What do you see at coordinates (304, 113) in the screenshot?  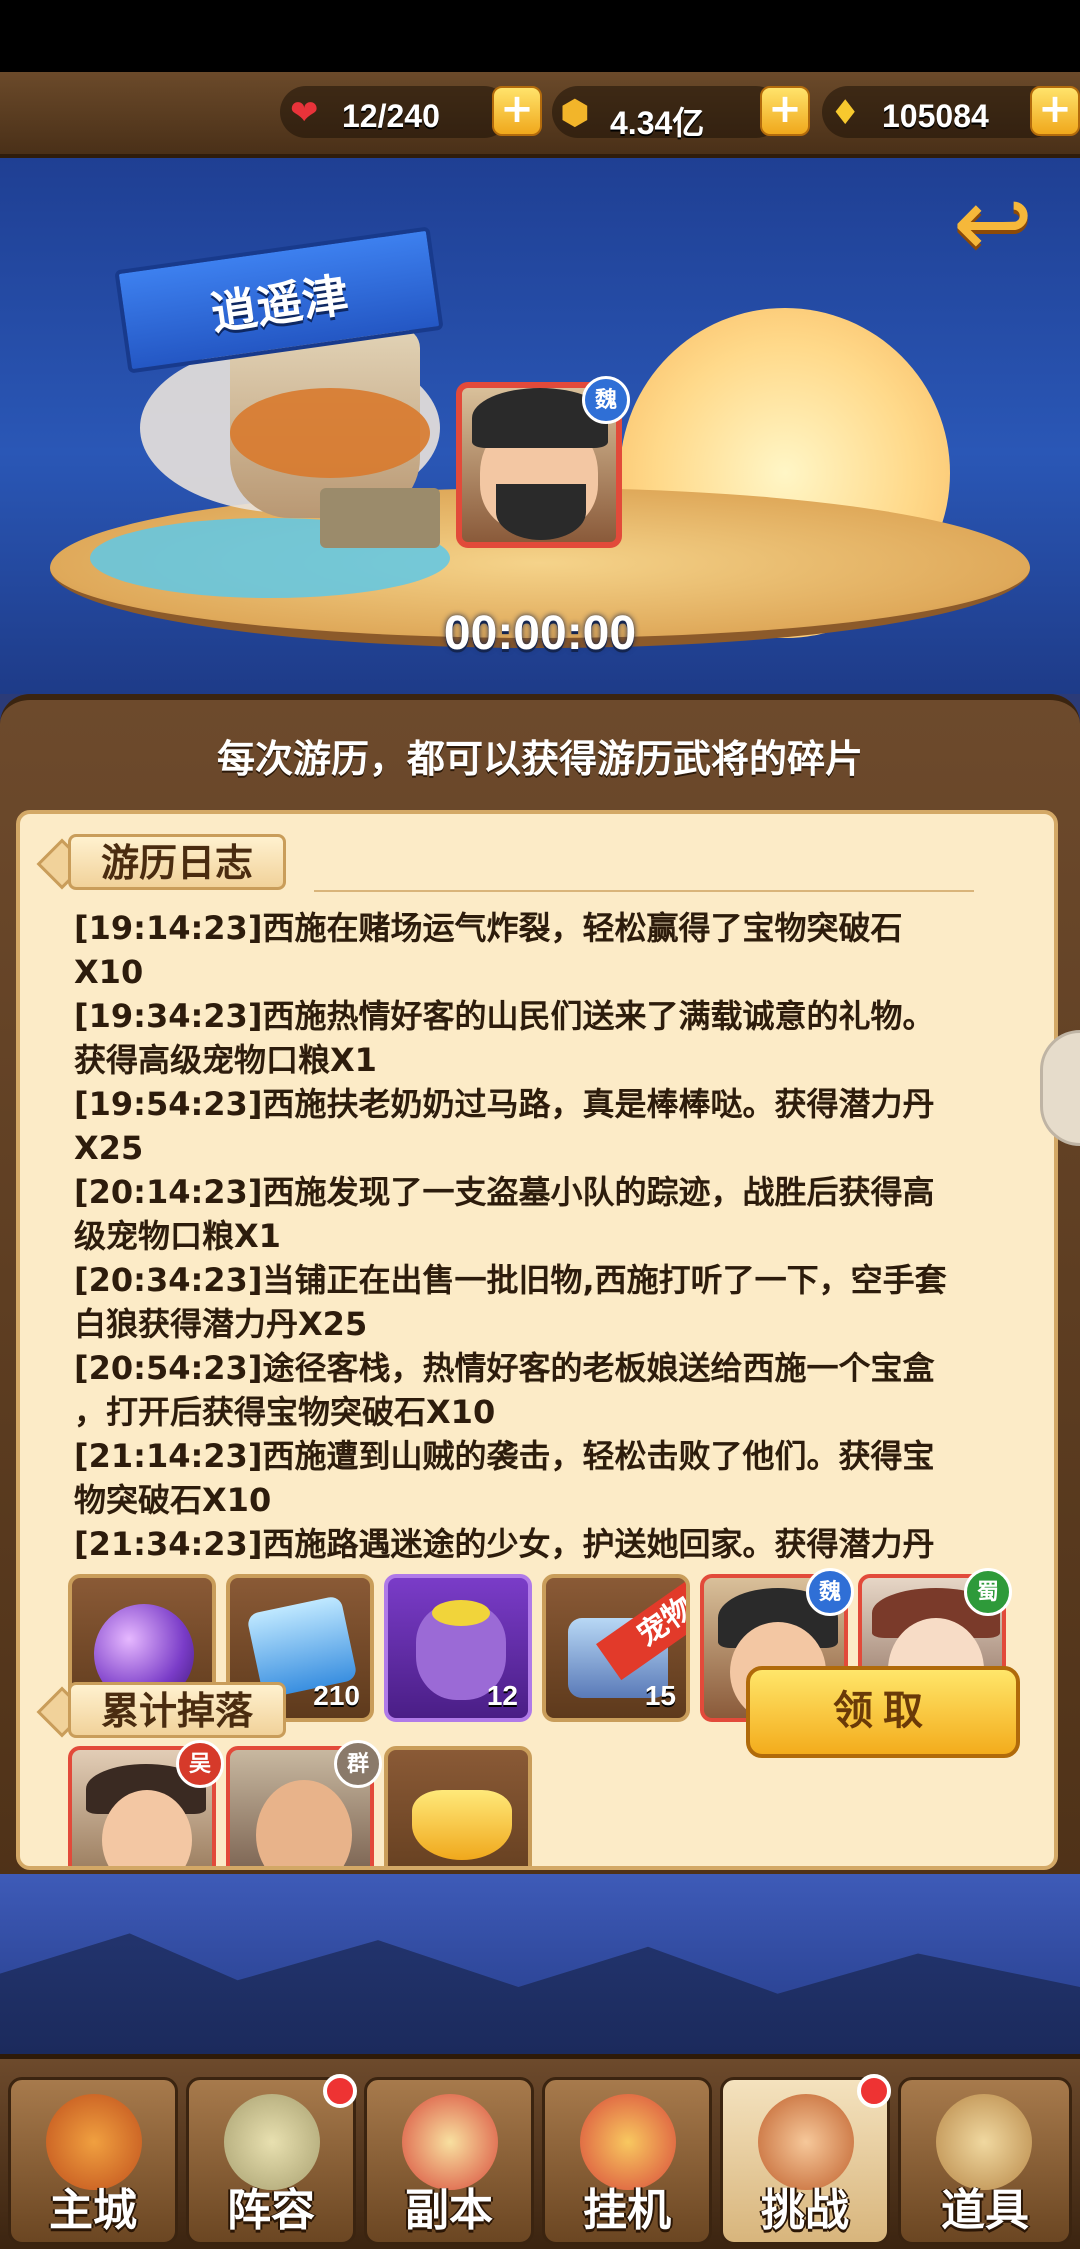 I see `stamina-heart-icon: ❤` at bounding box center [304, 113].